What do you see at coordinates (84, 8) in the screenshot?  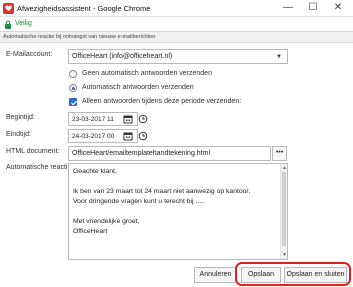 I see `window-title: Afwezigheidsassistent - Google Chrome` at bounding box center [84, 8].